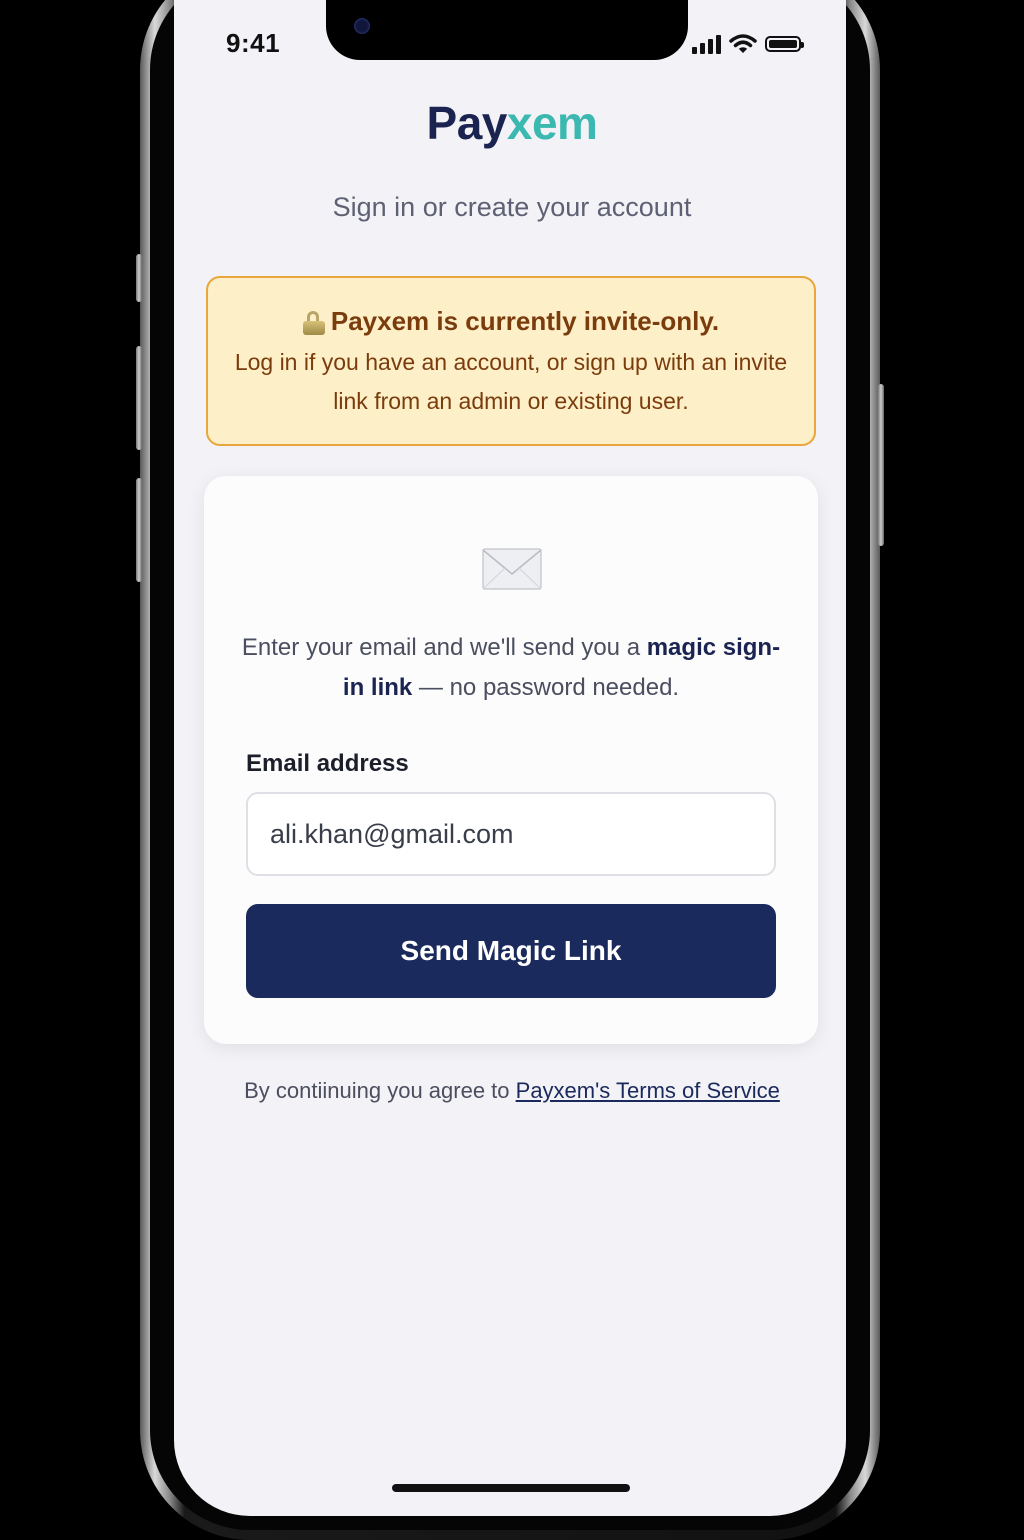  What do you see at coordinates (327, 763) in the screenshot?
I see `email-label: Email address` at bounding box center [327, 763].